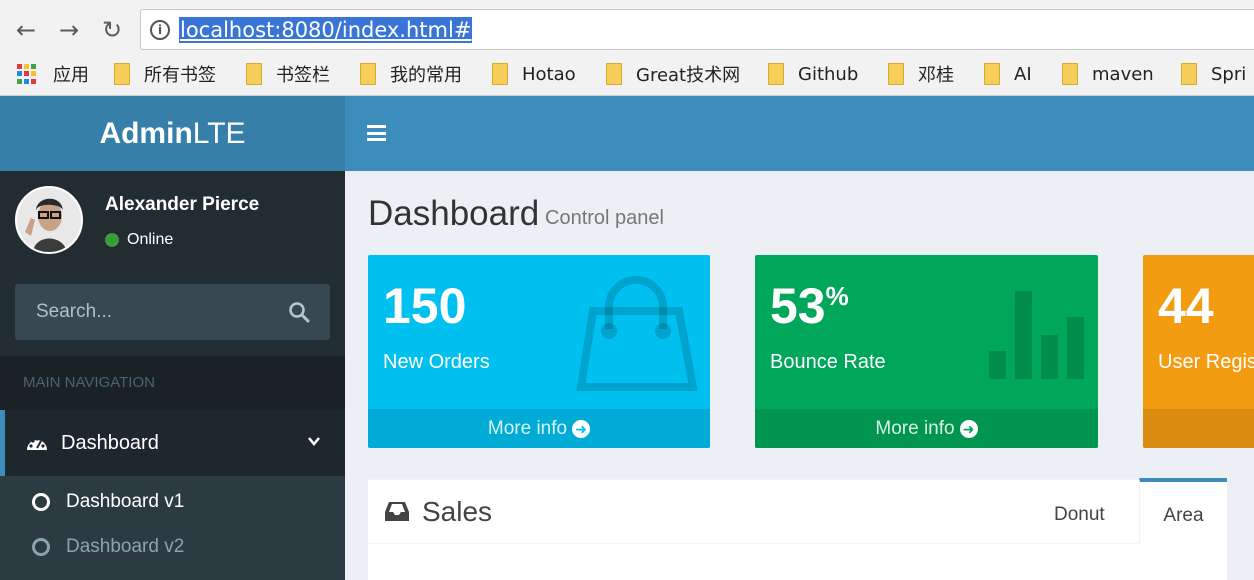 Image resolution: width=1254 pixels, height=580 pixels. Describe the element at coordinates (180, 75) in the screenshot. I see `bookmark-label: 所有书签` at that location.